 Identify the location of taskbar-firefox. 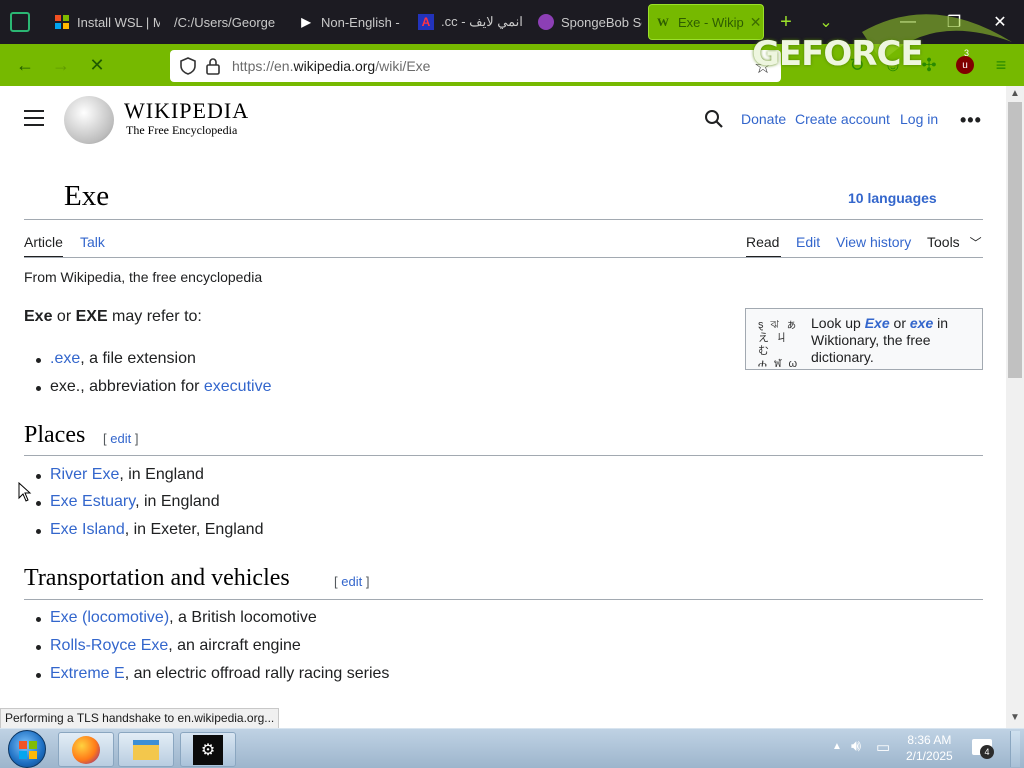
(86, 749).